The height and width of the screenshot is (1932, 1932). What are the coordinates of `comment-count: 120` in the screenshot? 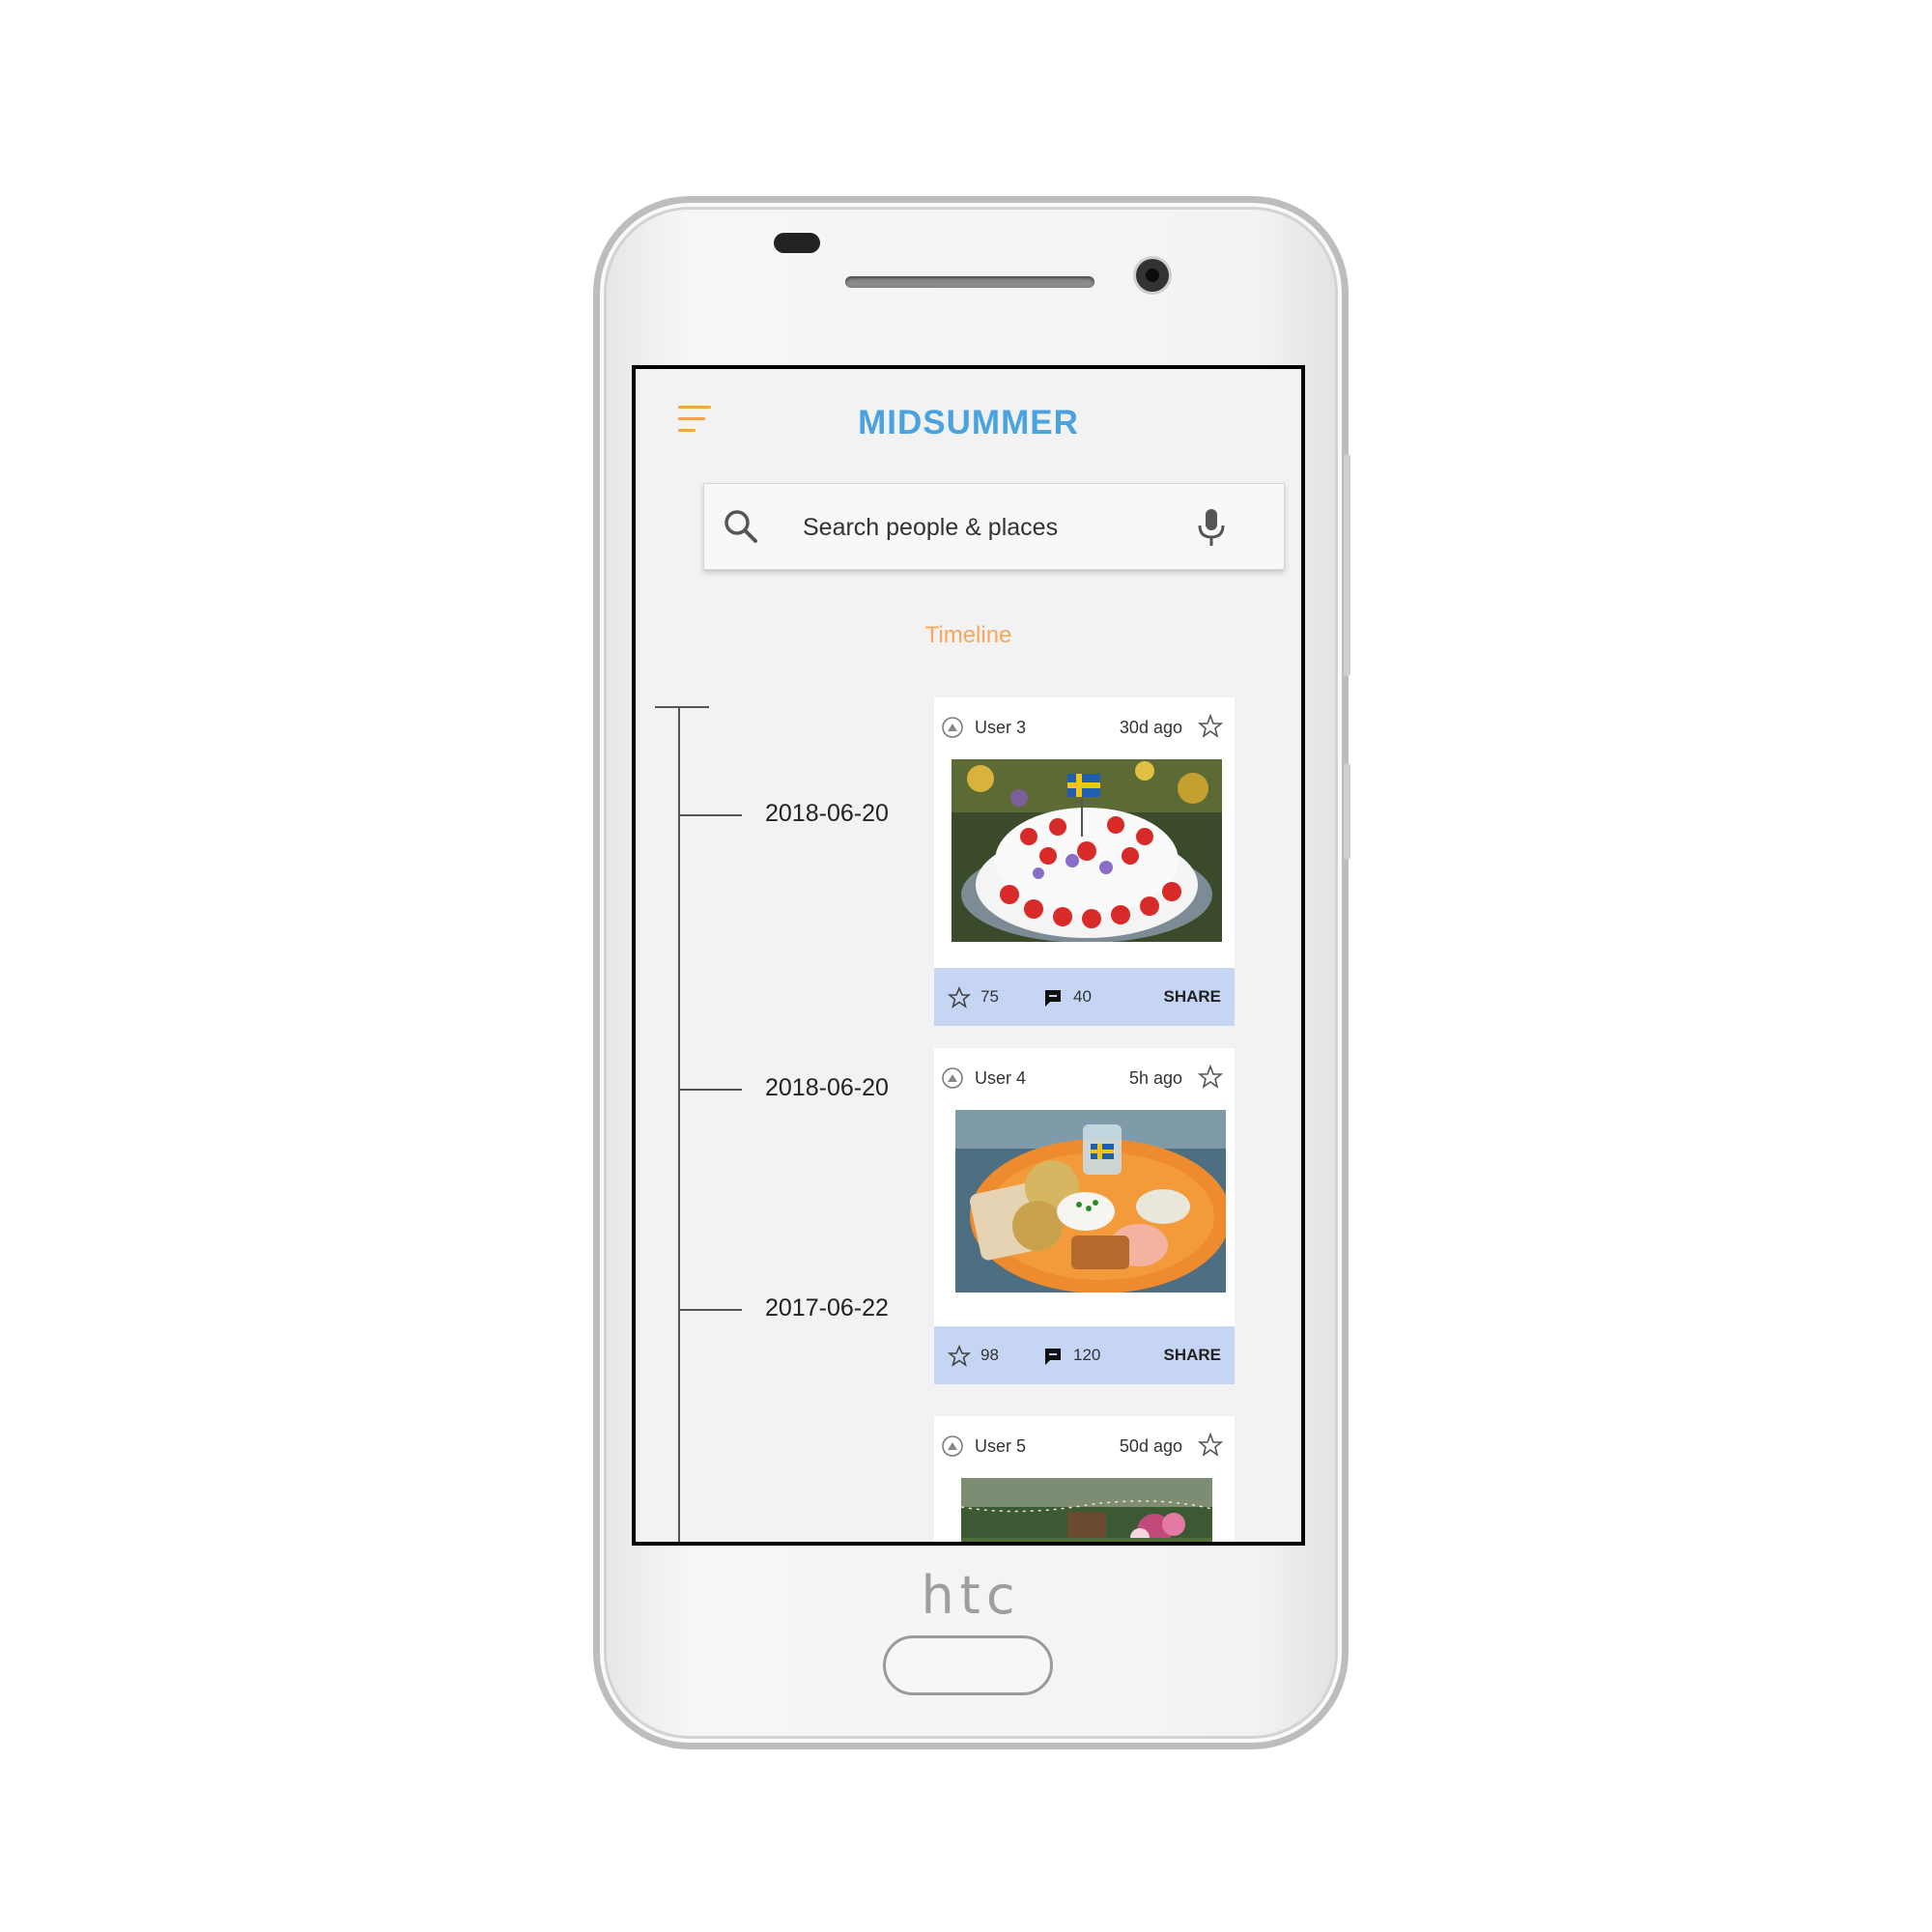 It's located at (1087, 1355).